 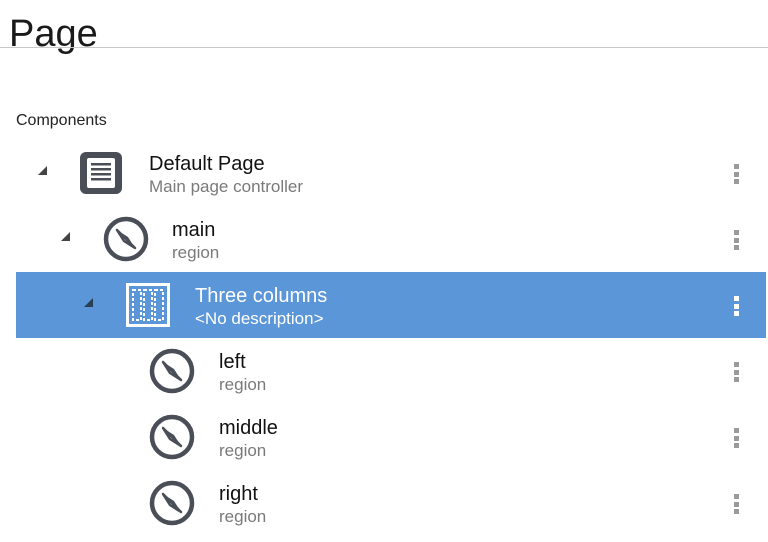 What do you see at coordinates (391, 437) in the screenshot?
I see `tree-row-middle: middle region` at bounding box center [391, 437].